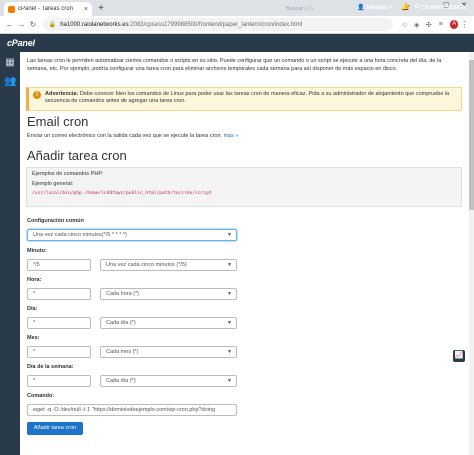 This screenshot has width=474, height=455. Describe the element at coordinates (10, 81) in the screenshot. I see `users-icon: 👥` at that location.